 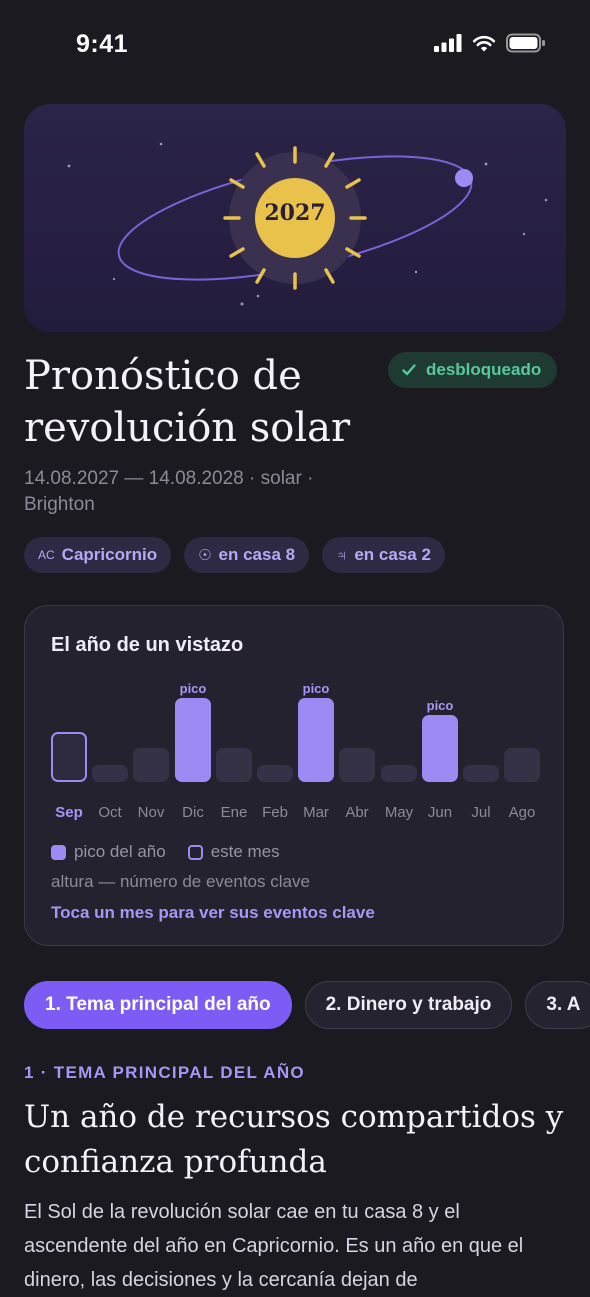 I want to click on legend-peak: pico del año, so click(x=108, y=852).